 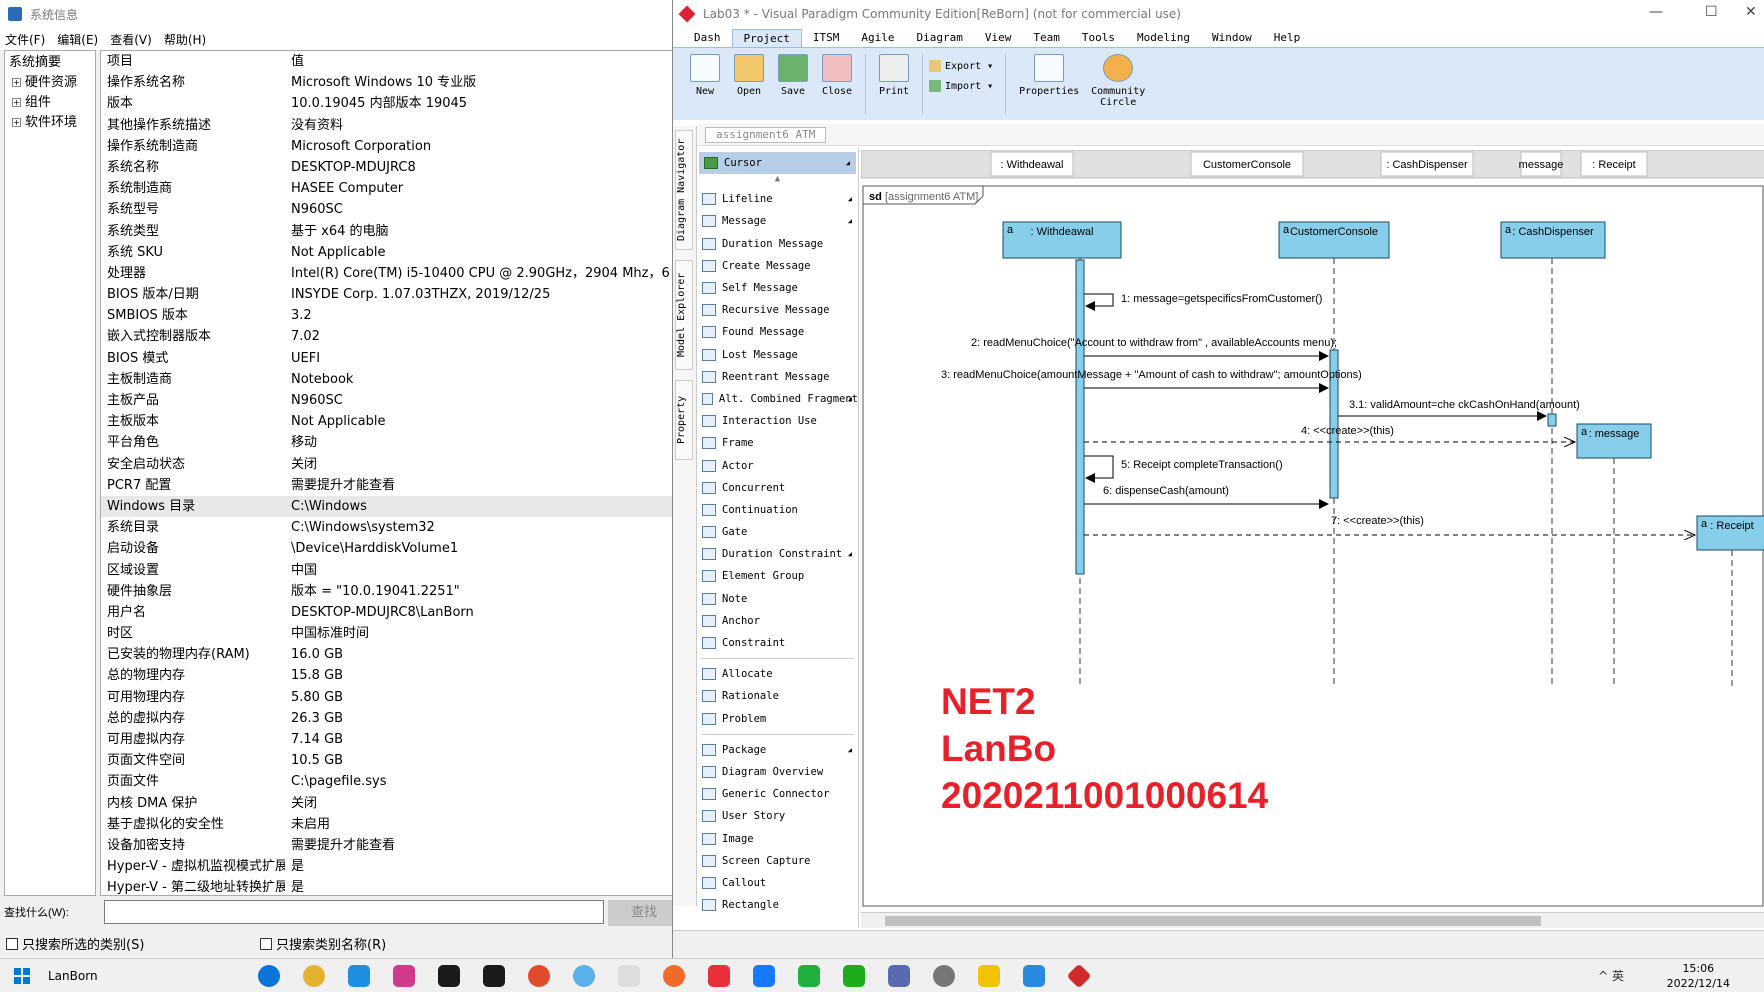 I want to click on property-tab: Property, so click(x=684, y=420).